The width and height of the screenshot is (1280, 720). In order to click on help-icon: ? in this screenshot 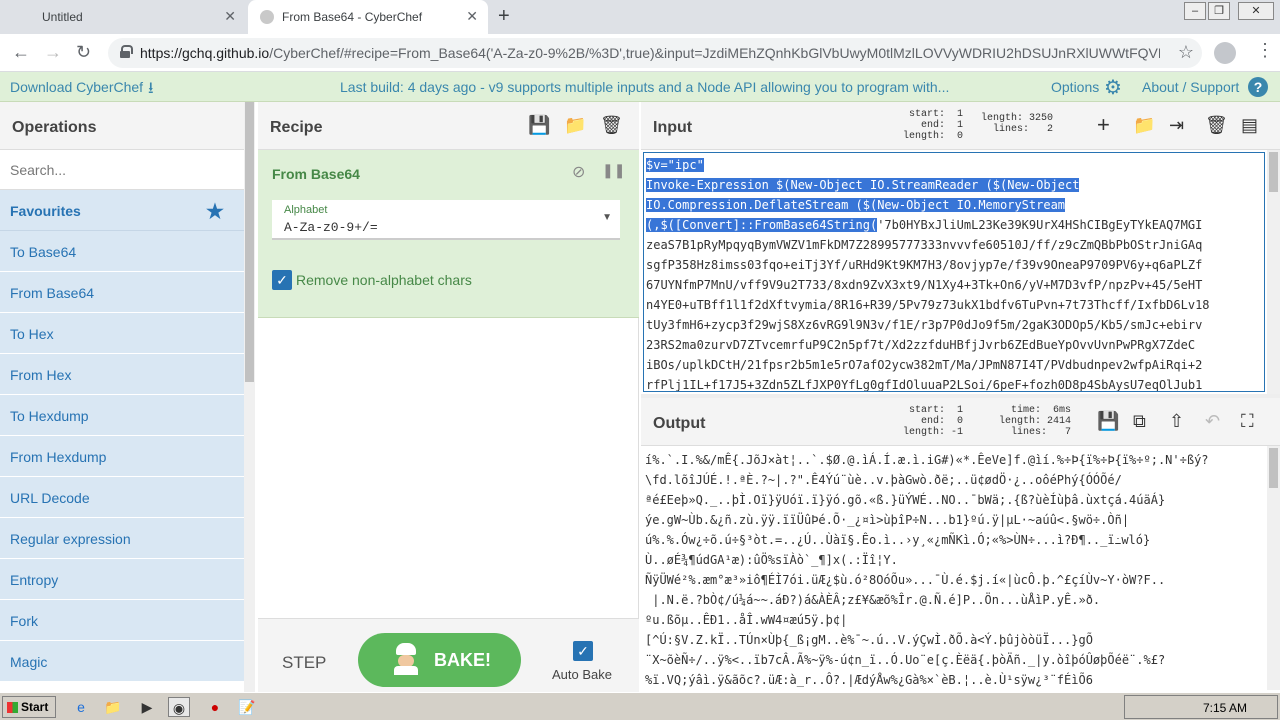, I will do `click(1258, 87)`.